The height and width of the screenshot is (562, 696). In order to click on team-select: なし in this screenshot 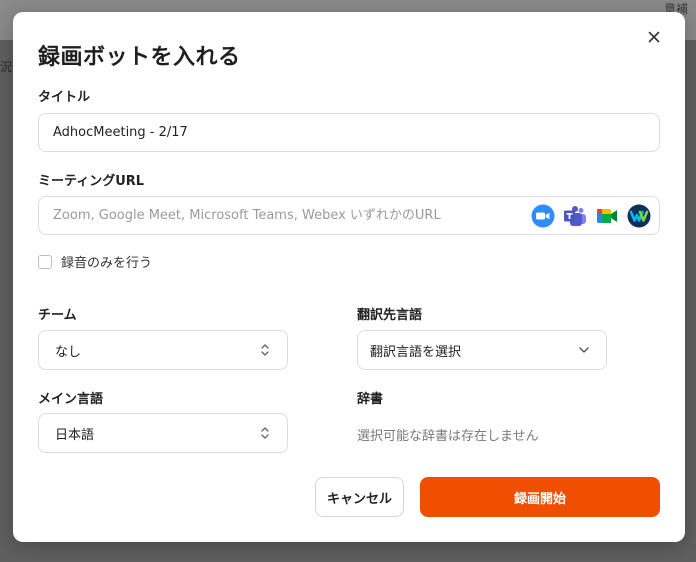, I will do `click(163, 350)`.